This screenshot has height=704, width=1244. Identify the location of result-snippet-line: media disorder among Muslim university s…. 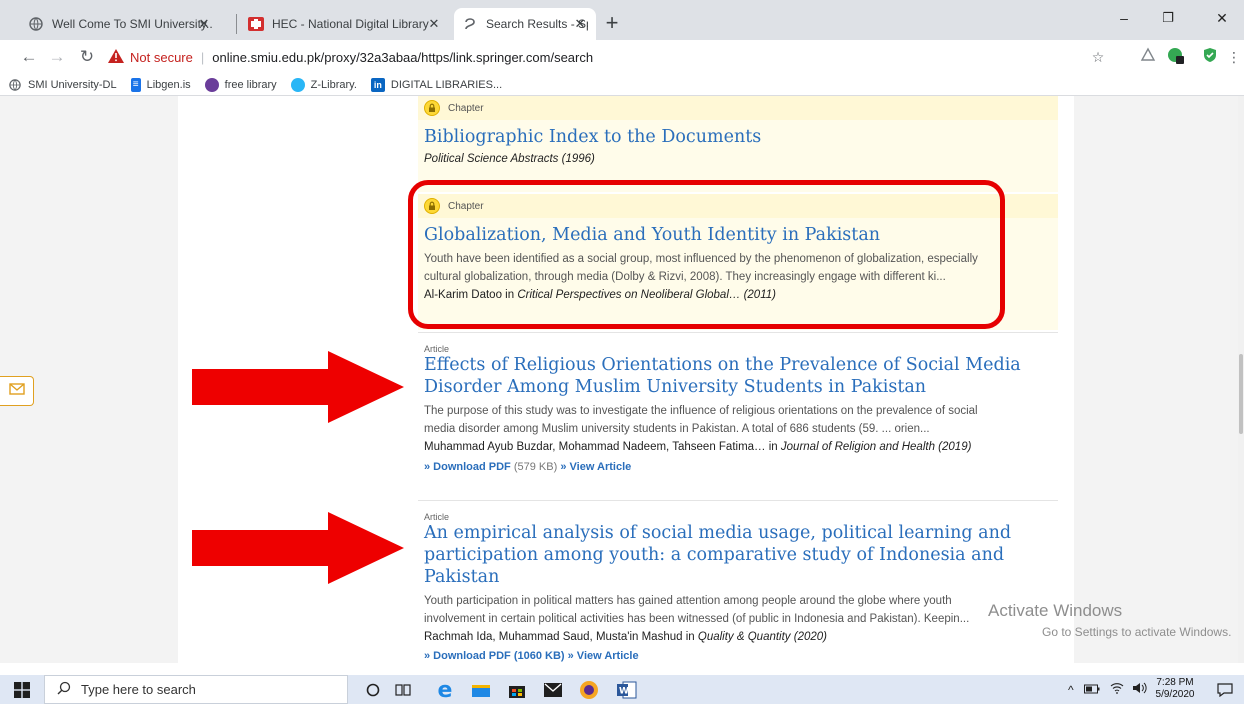
(677, 429).